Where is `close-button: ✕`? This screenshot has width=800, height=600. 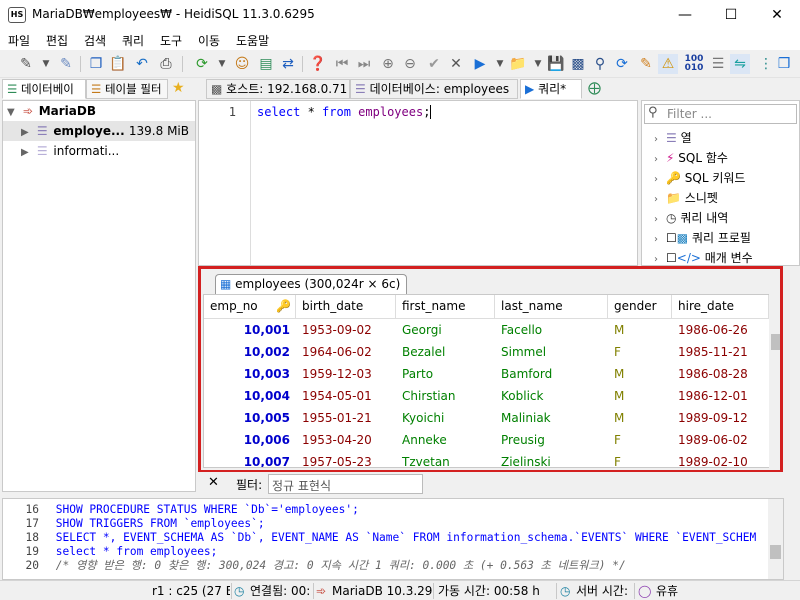 close-button: ✕ is located at coordinates (777, 15).